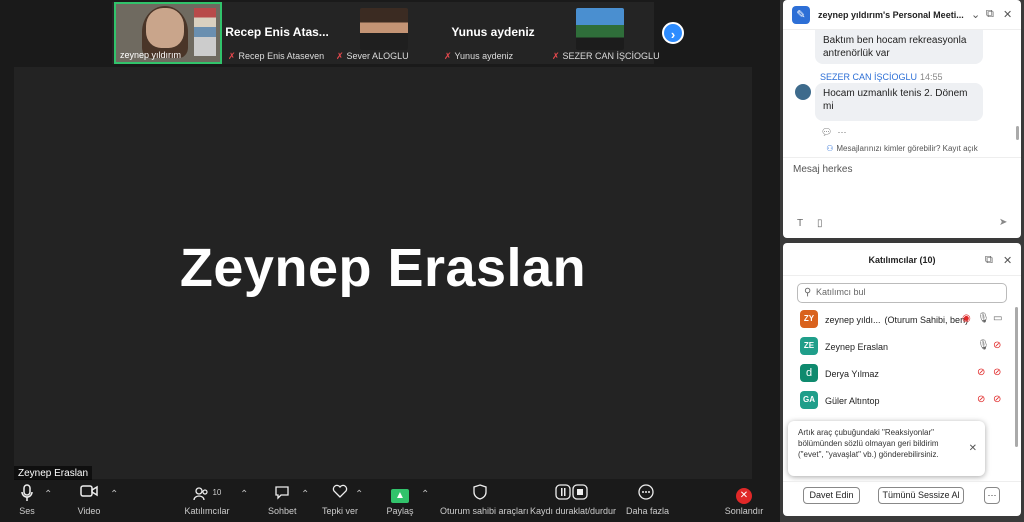  I want to click on message-actions: 💬︎ ···, so click(833, 132).